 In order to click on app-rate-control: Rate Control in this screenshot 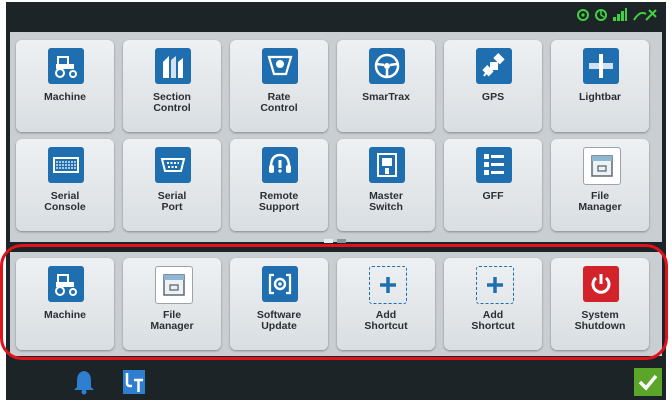, I will do `click(279, 86)`.